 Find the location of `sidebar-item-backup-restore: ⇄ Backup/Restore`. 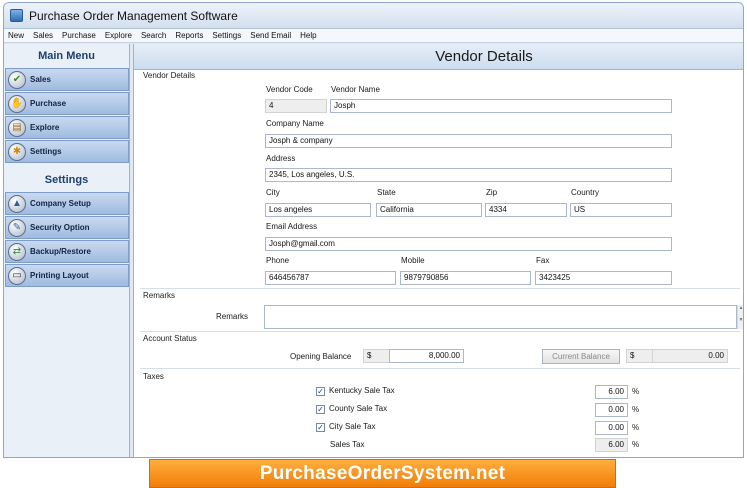

sidebar-item-backup-restore: ⇄ Backup/Restore is located at coordinates (67, 251).